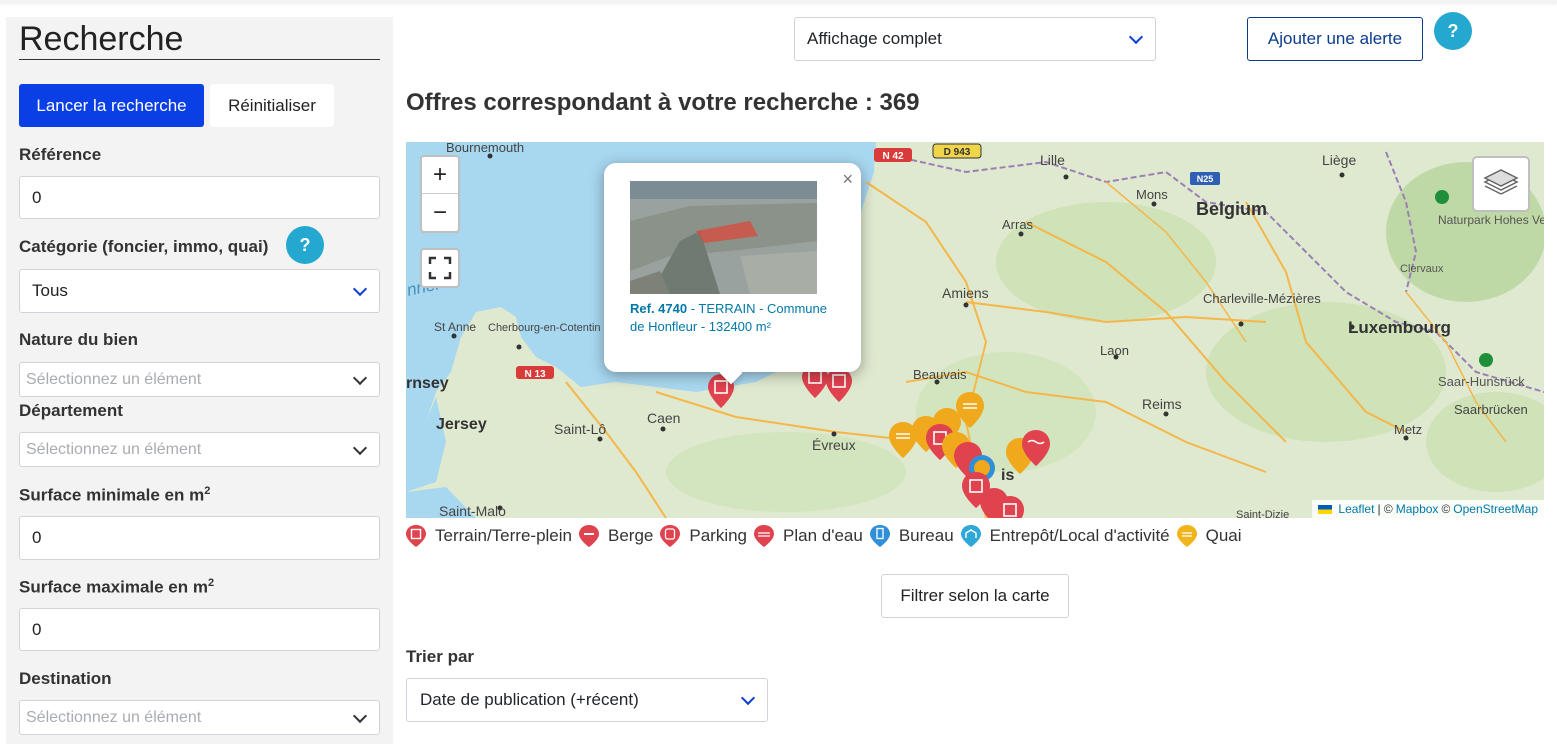 This screenshot has height=744, width=1557. I want to click on top-divider, so click(778, 1).